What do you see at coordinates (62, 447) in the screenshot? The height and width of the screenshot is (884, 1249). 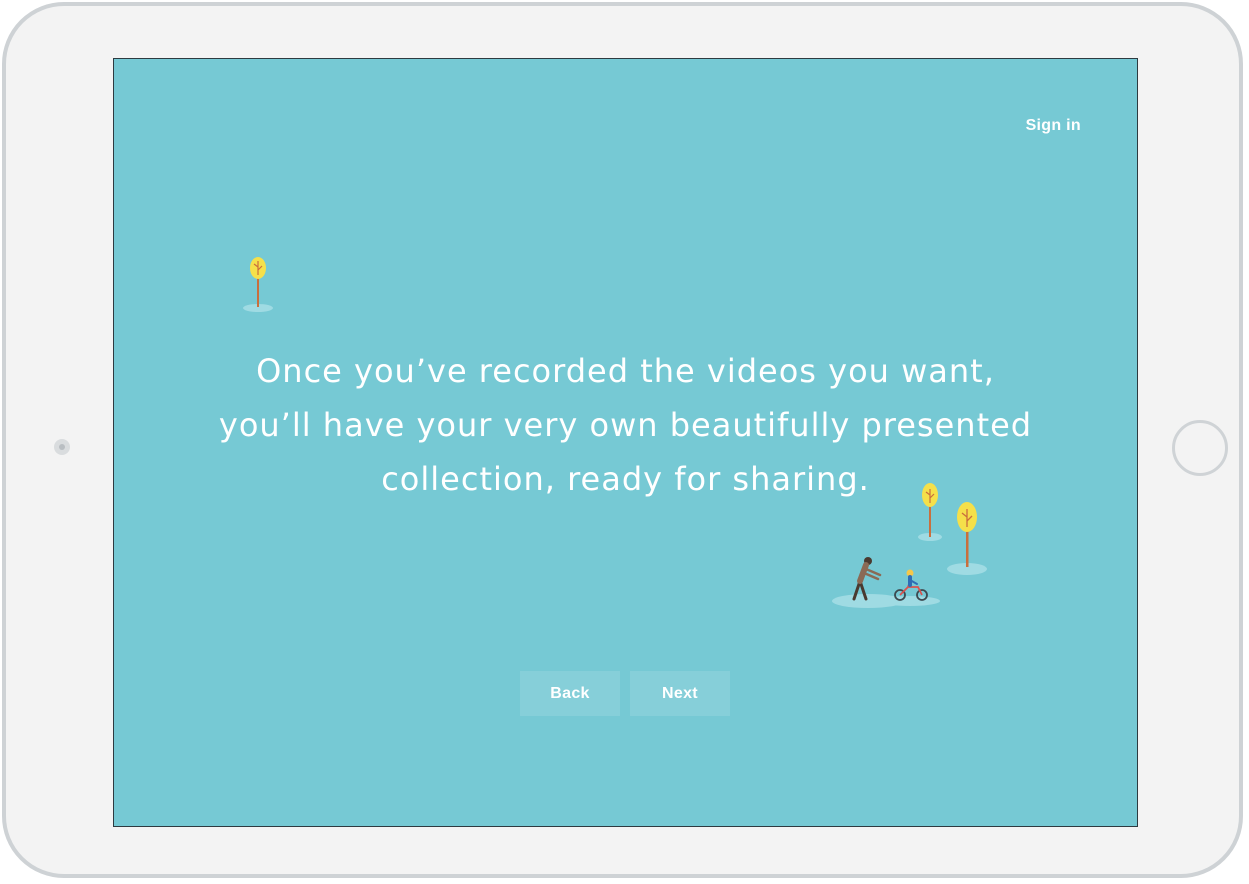 I see `camera-lens` at bounding box center [62, 447].